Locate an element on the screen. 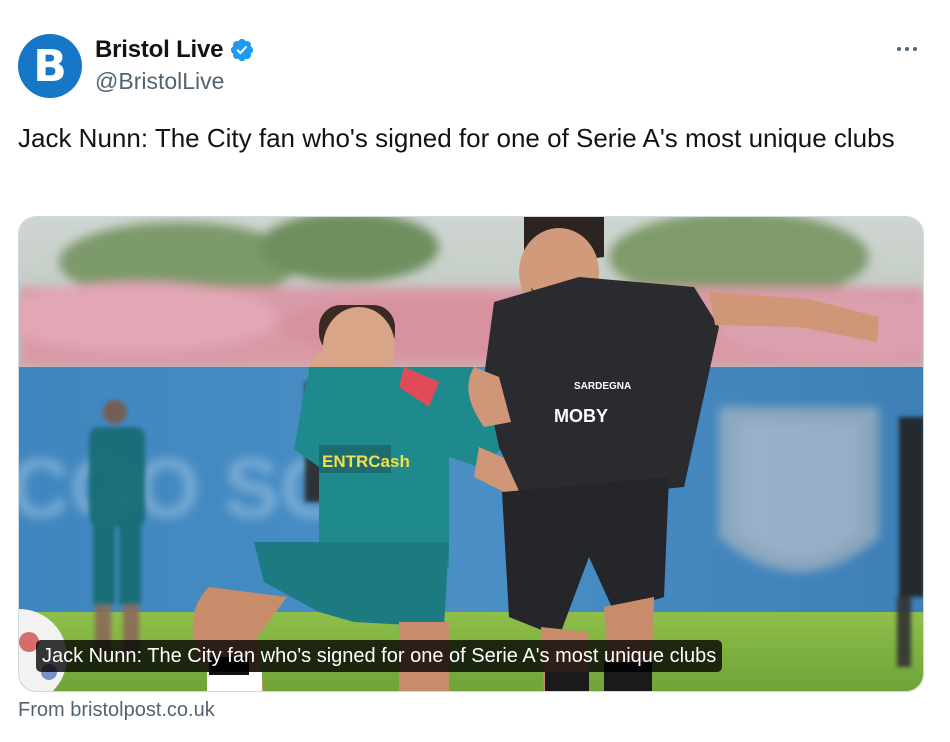 The width and height of the screenshot is (950, 742). author-handle: @BristolLive is located at coordinates (159, 81).